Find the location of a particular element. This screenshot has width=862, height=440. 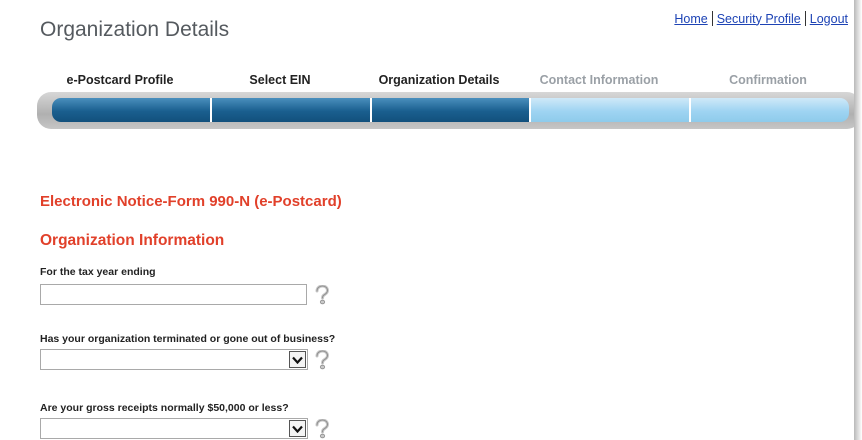

step-label-contact-information: Contact Information is located at coordinates (599, 80).